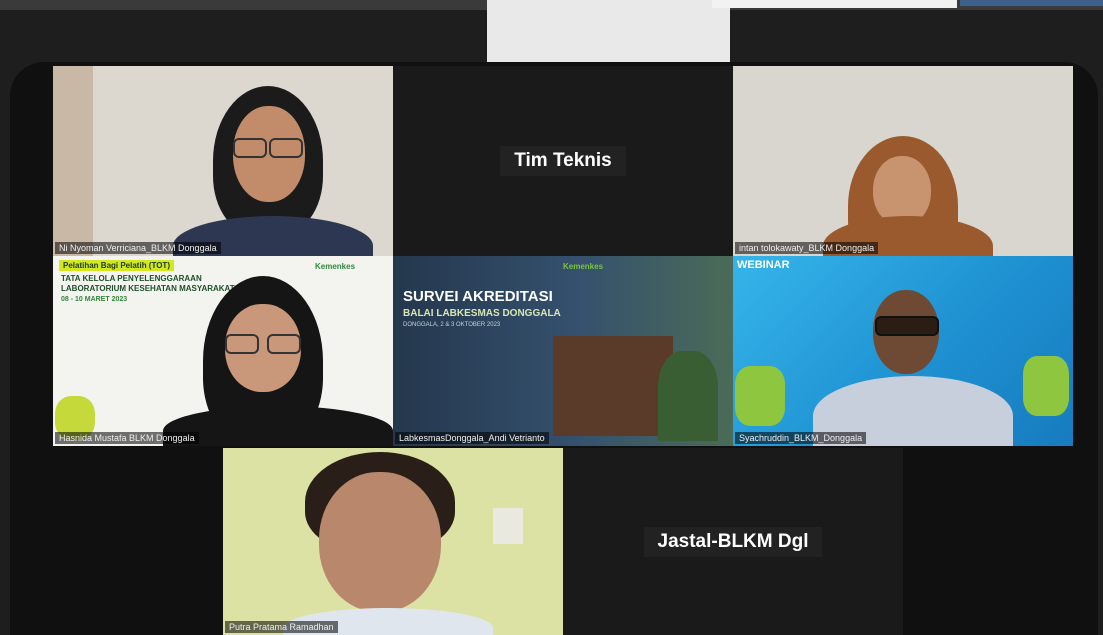 The image size is (1103, 635). What do you see at coordinates (472, 438) in the screenshot?
I see `participant-name: LabkesmasDonggala_Andi Vetrianto` at bounding box center [472, 438].